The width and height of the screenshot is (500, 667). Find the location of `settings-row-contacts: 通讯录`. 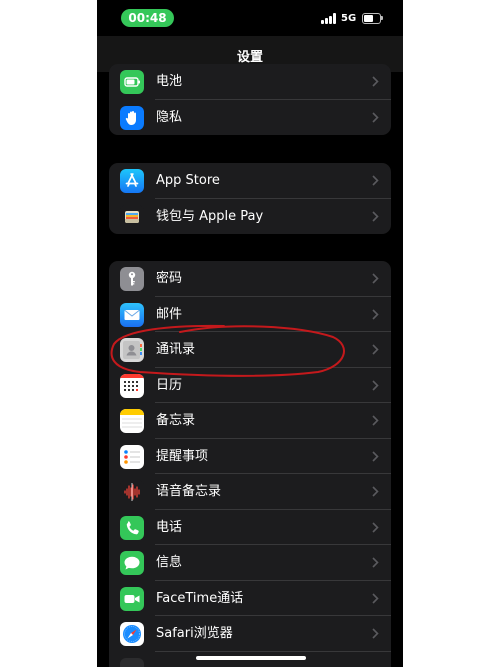

settings-row-contacts: 通讯录 is located at coordinates (250, 350).